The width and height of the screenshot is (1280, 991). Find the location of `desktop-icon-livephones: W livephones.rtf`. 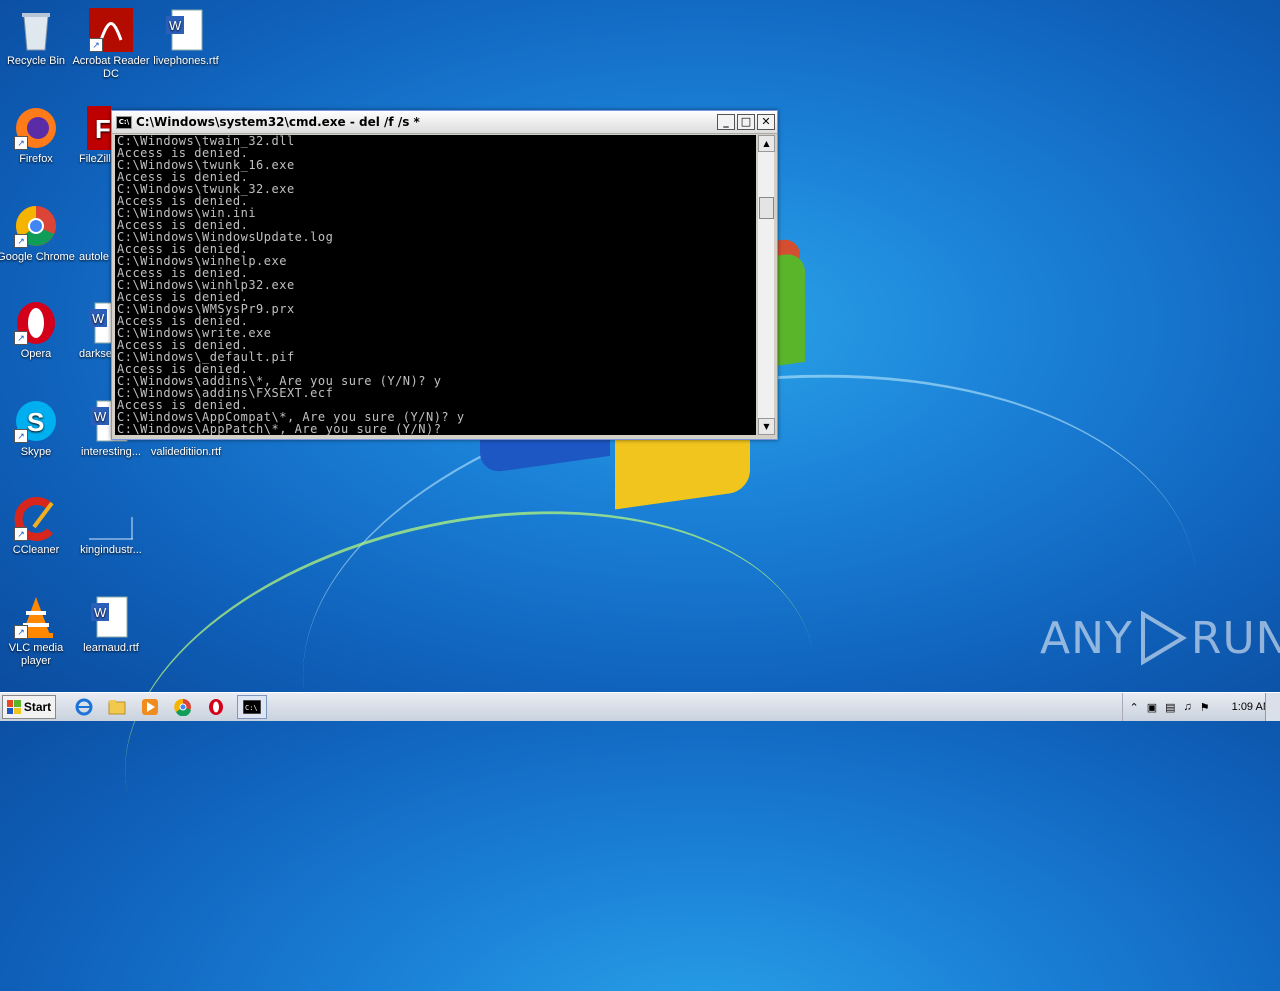

desktop-icon-livephones: W livephones.rtf is located at coordinates (186, 35).